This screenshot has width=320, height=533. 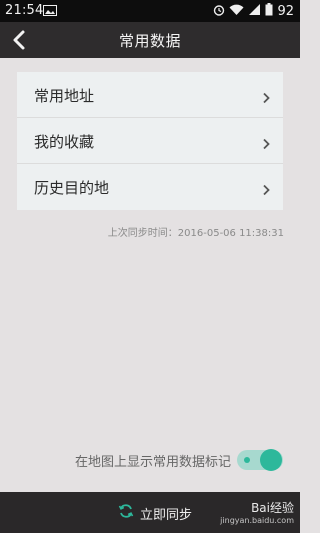 What do you see at coordinates (269, 11) in the screenshot?
I see `battery-icon` at bounding box center [269, 11].